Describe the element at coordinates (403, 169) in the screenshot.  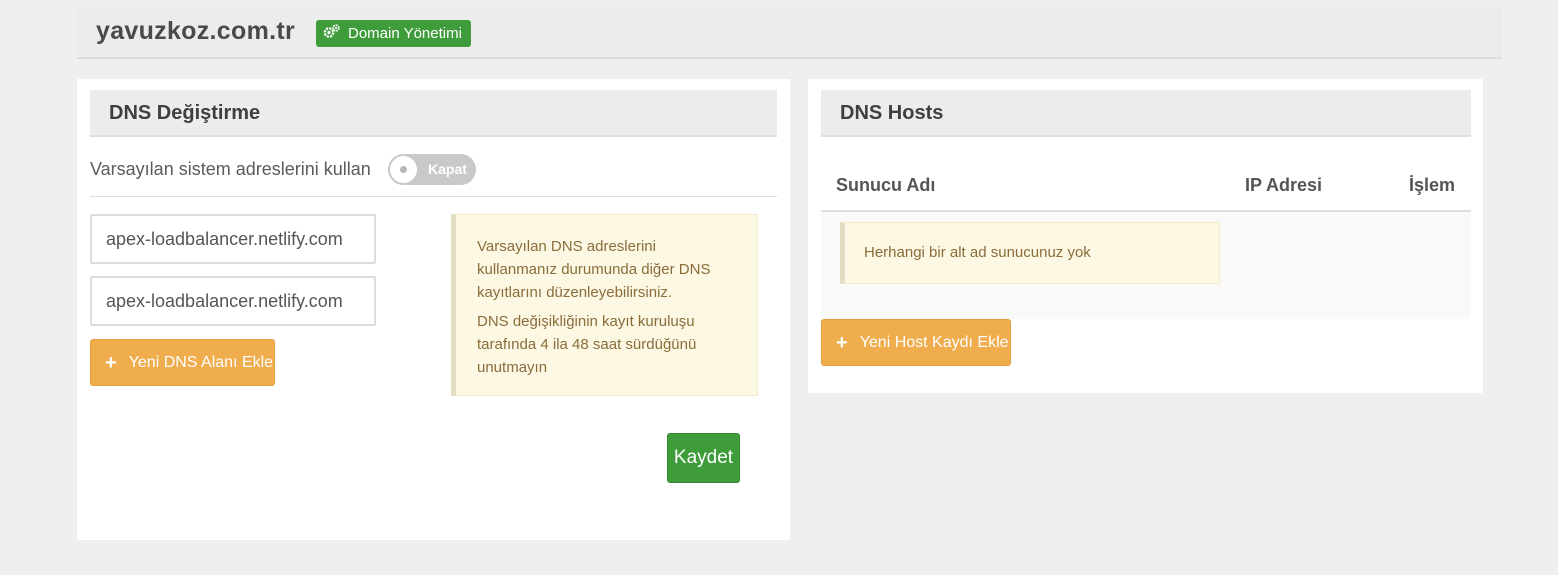
I see `toggle-knob` at that location.